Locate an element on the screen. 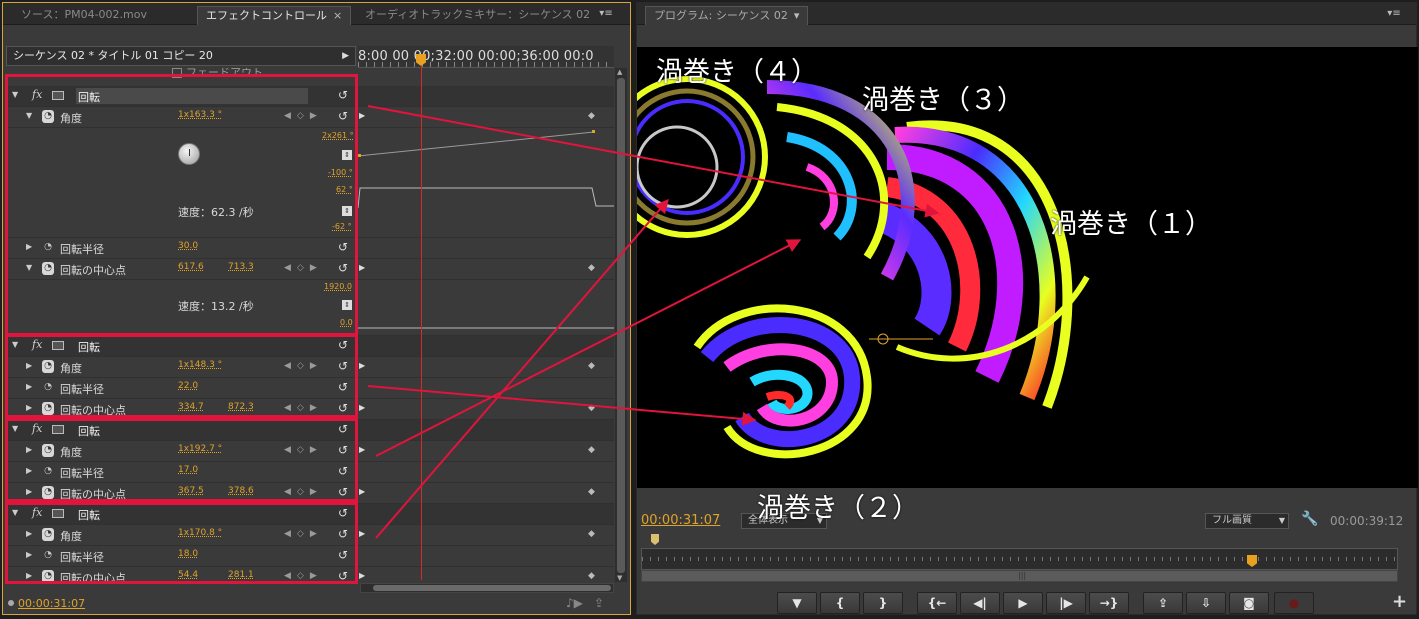 The width and height of the screenshot is (1419, 619). param-value-x: 334.7 is located at coordinates (191, 407).